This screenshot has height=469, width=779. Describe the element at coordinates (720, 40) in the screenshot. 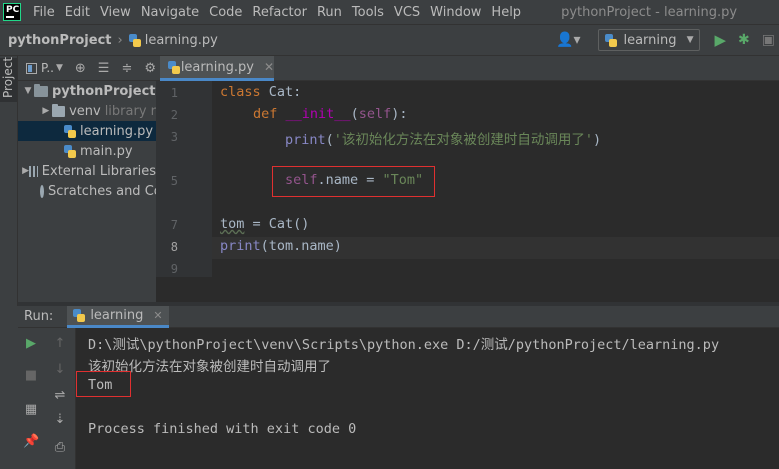

I see `run-button: ▶` at that location.